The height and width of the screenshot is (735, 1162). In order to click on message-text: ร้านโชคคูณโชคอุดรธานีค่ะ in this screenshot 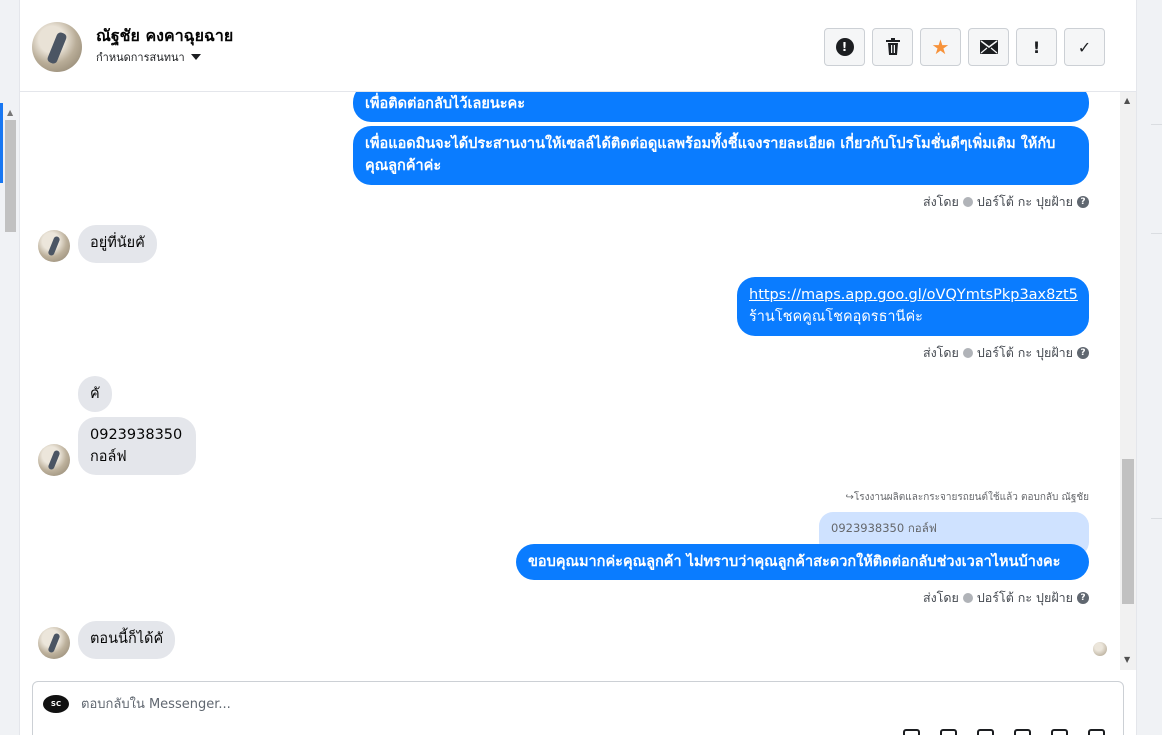, I will do `click(836, 317)`.